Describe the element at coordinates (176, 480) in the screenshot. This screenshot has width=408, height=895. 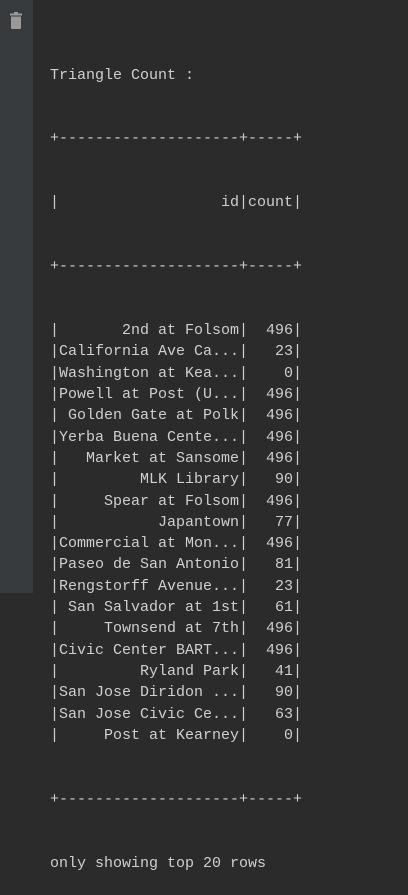
I see `table-row: | MLK Library| 90|` at that location.